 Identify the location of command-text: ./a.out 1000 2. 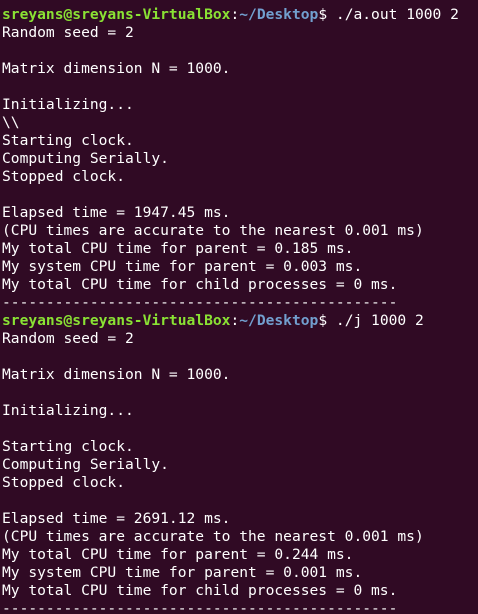
(393, 14).